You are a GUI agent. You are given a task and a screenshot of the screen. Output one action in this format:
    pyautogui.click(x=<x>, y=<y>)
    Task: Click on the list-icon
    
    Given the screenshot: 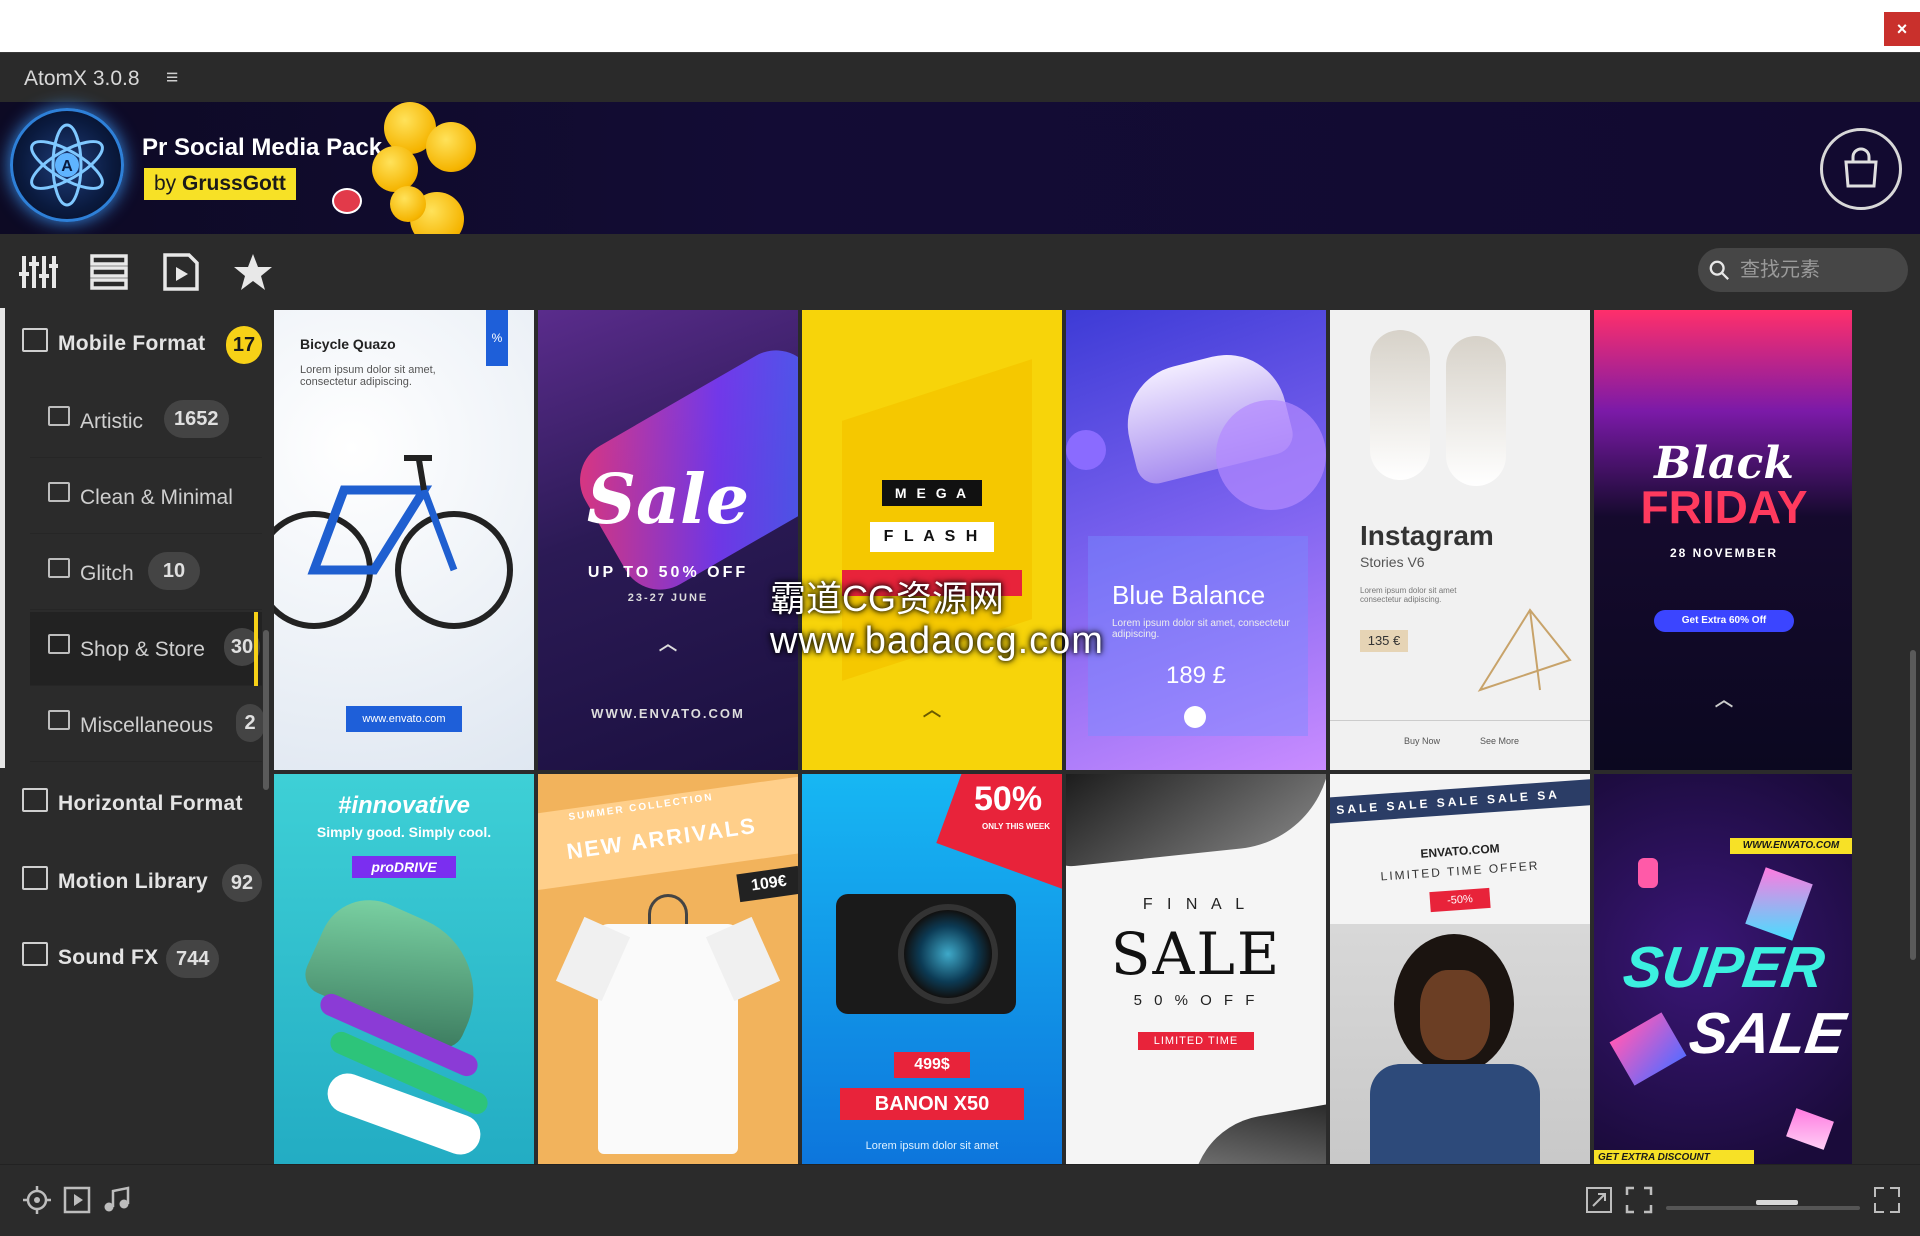 What is the action you would take?
    pyautogui.click(x=109, y=272)
    